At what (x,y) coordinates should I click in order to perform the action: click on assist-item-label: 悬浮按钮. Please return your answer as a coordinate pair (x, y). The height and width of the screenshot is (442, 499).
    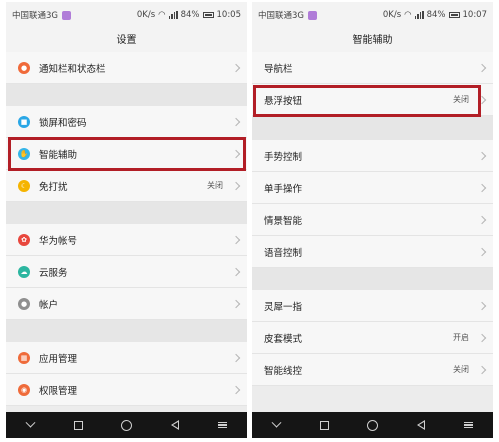
    Looking at the image, I should click on (283, 101).